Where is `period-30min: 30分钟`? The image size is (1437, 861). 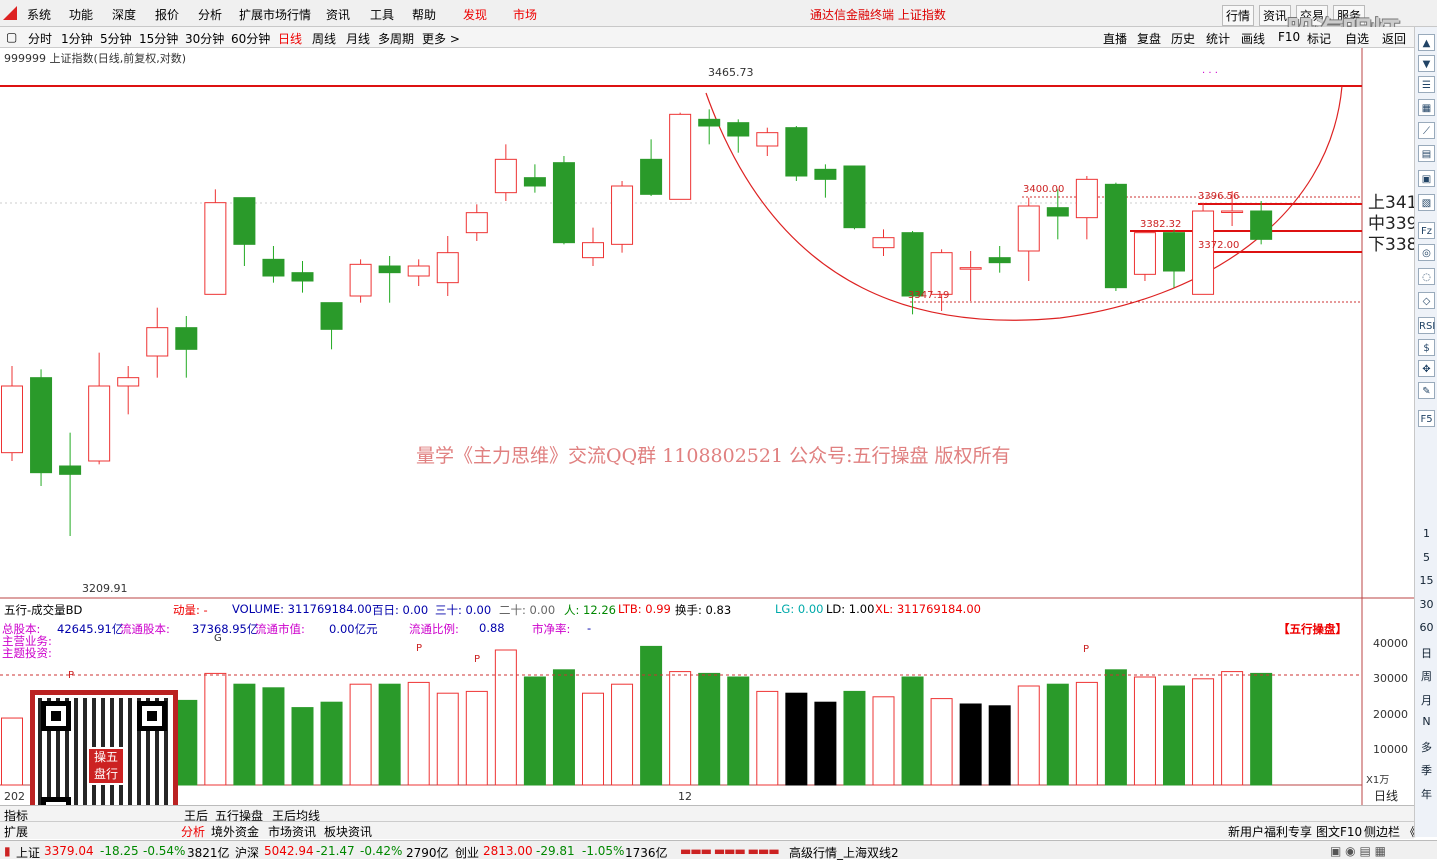
period-30min: 30分钟 is located at coordinates (204, 38).